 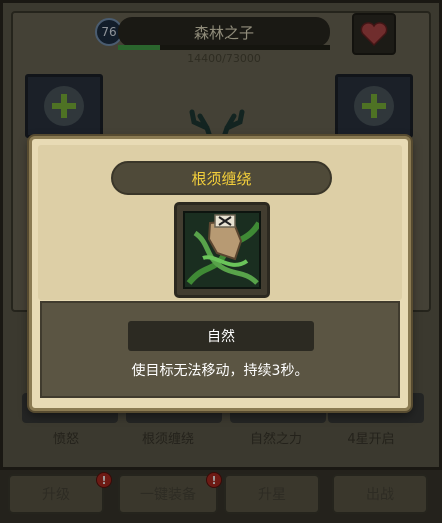 What do you see at coordinates (220, 371) in the screenshot?
I see `skill-description: 使目标无法移动，持续3秒。` at bounding box center [220, 371].